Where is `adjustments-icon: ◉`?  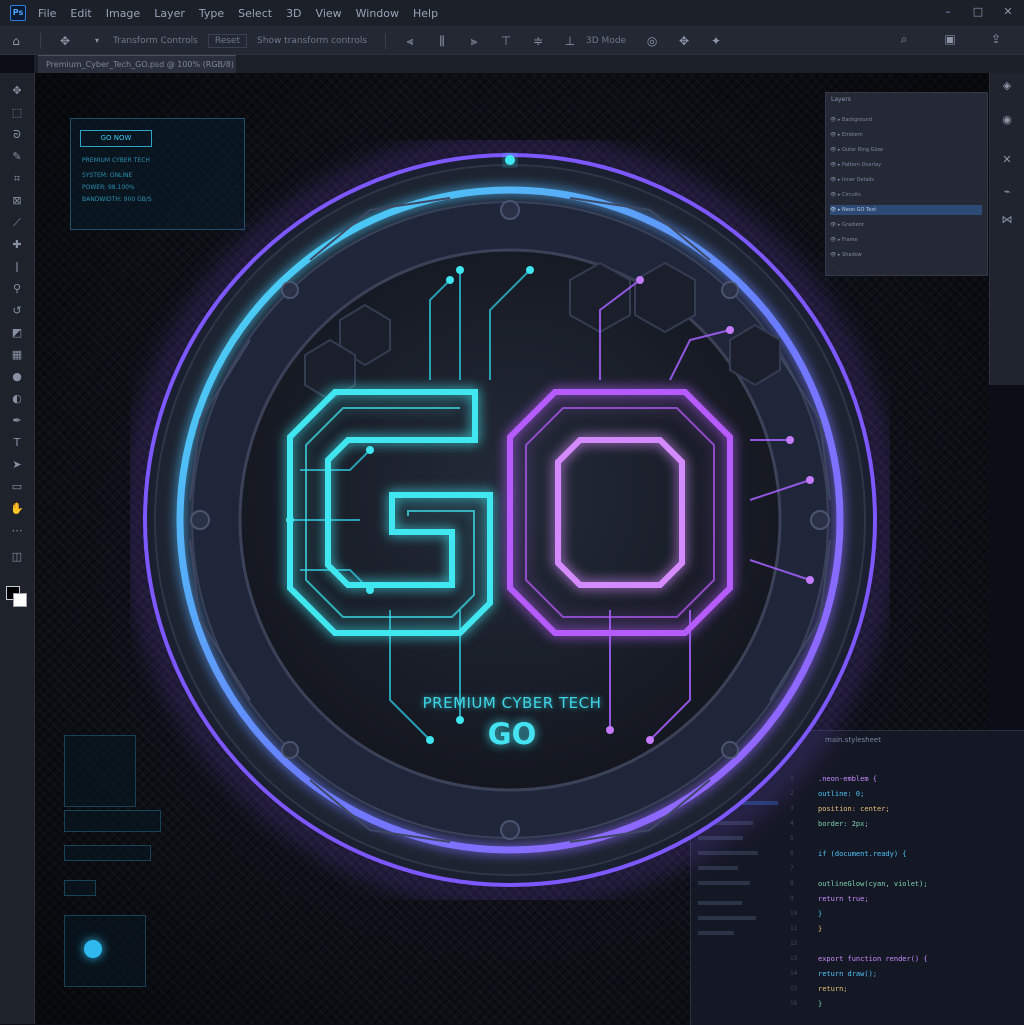
adjustments-icon: ◉ is located at coordinates (1007, 120).